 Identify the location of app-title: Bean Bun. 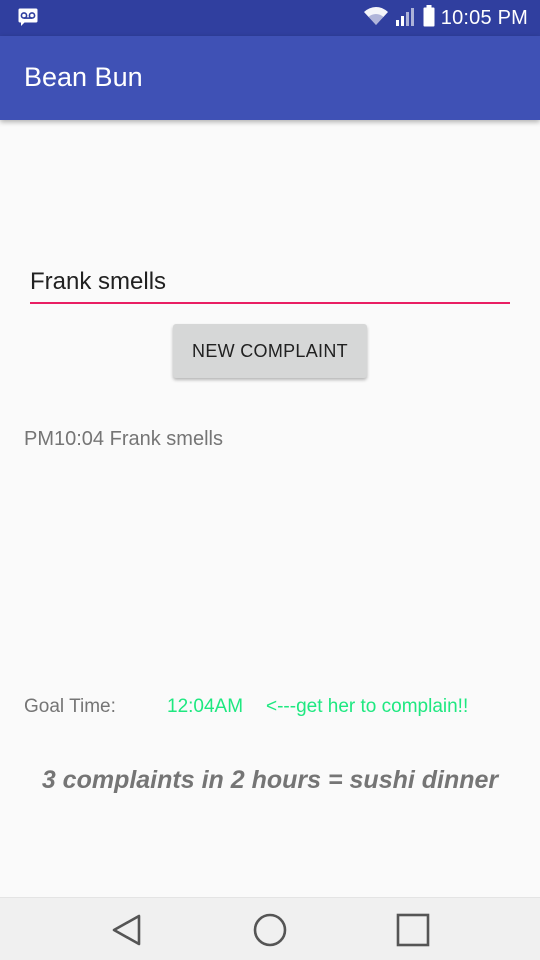
(83, 77).